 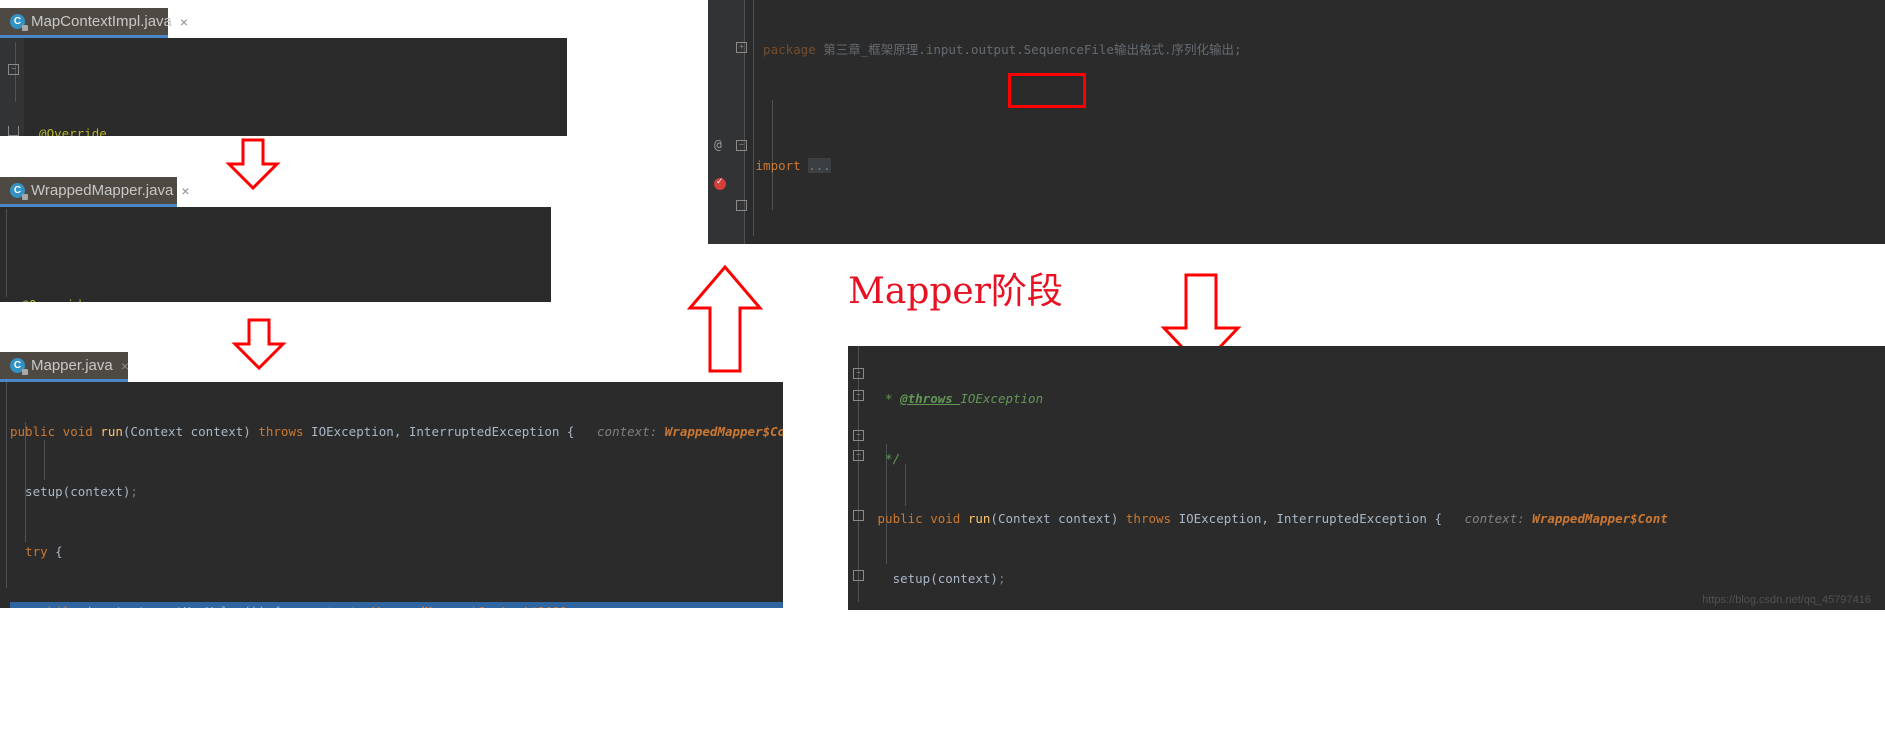 What do you see at coordinates (36, 551) in the screenshot?
I see `code-line: try {` at bounding box center [36, 551].